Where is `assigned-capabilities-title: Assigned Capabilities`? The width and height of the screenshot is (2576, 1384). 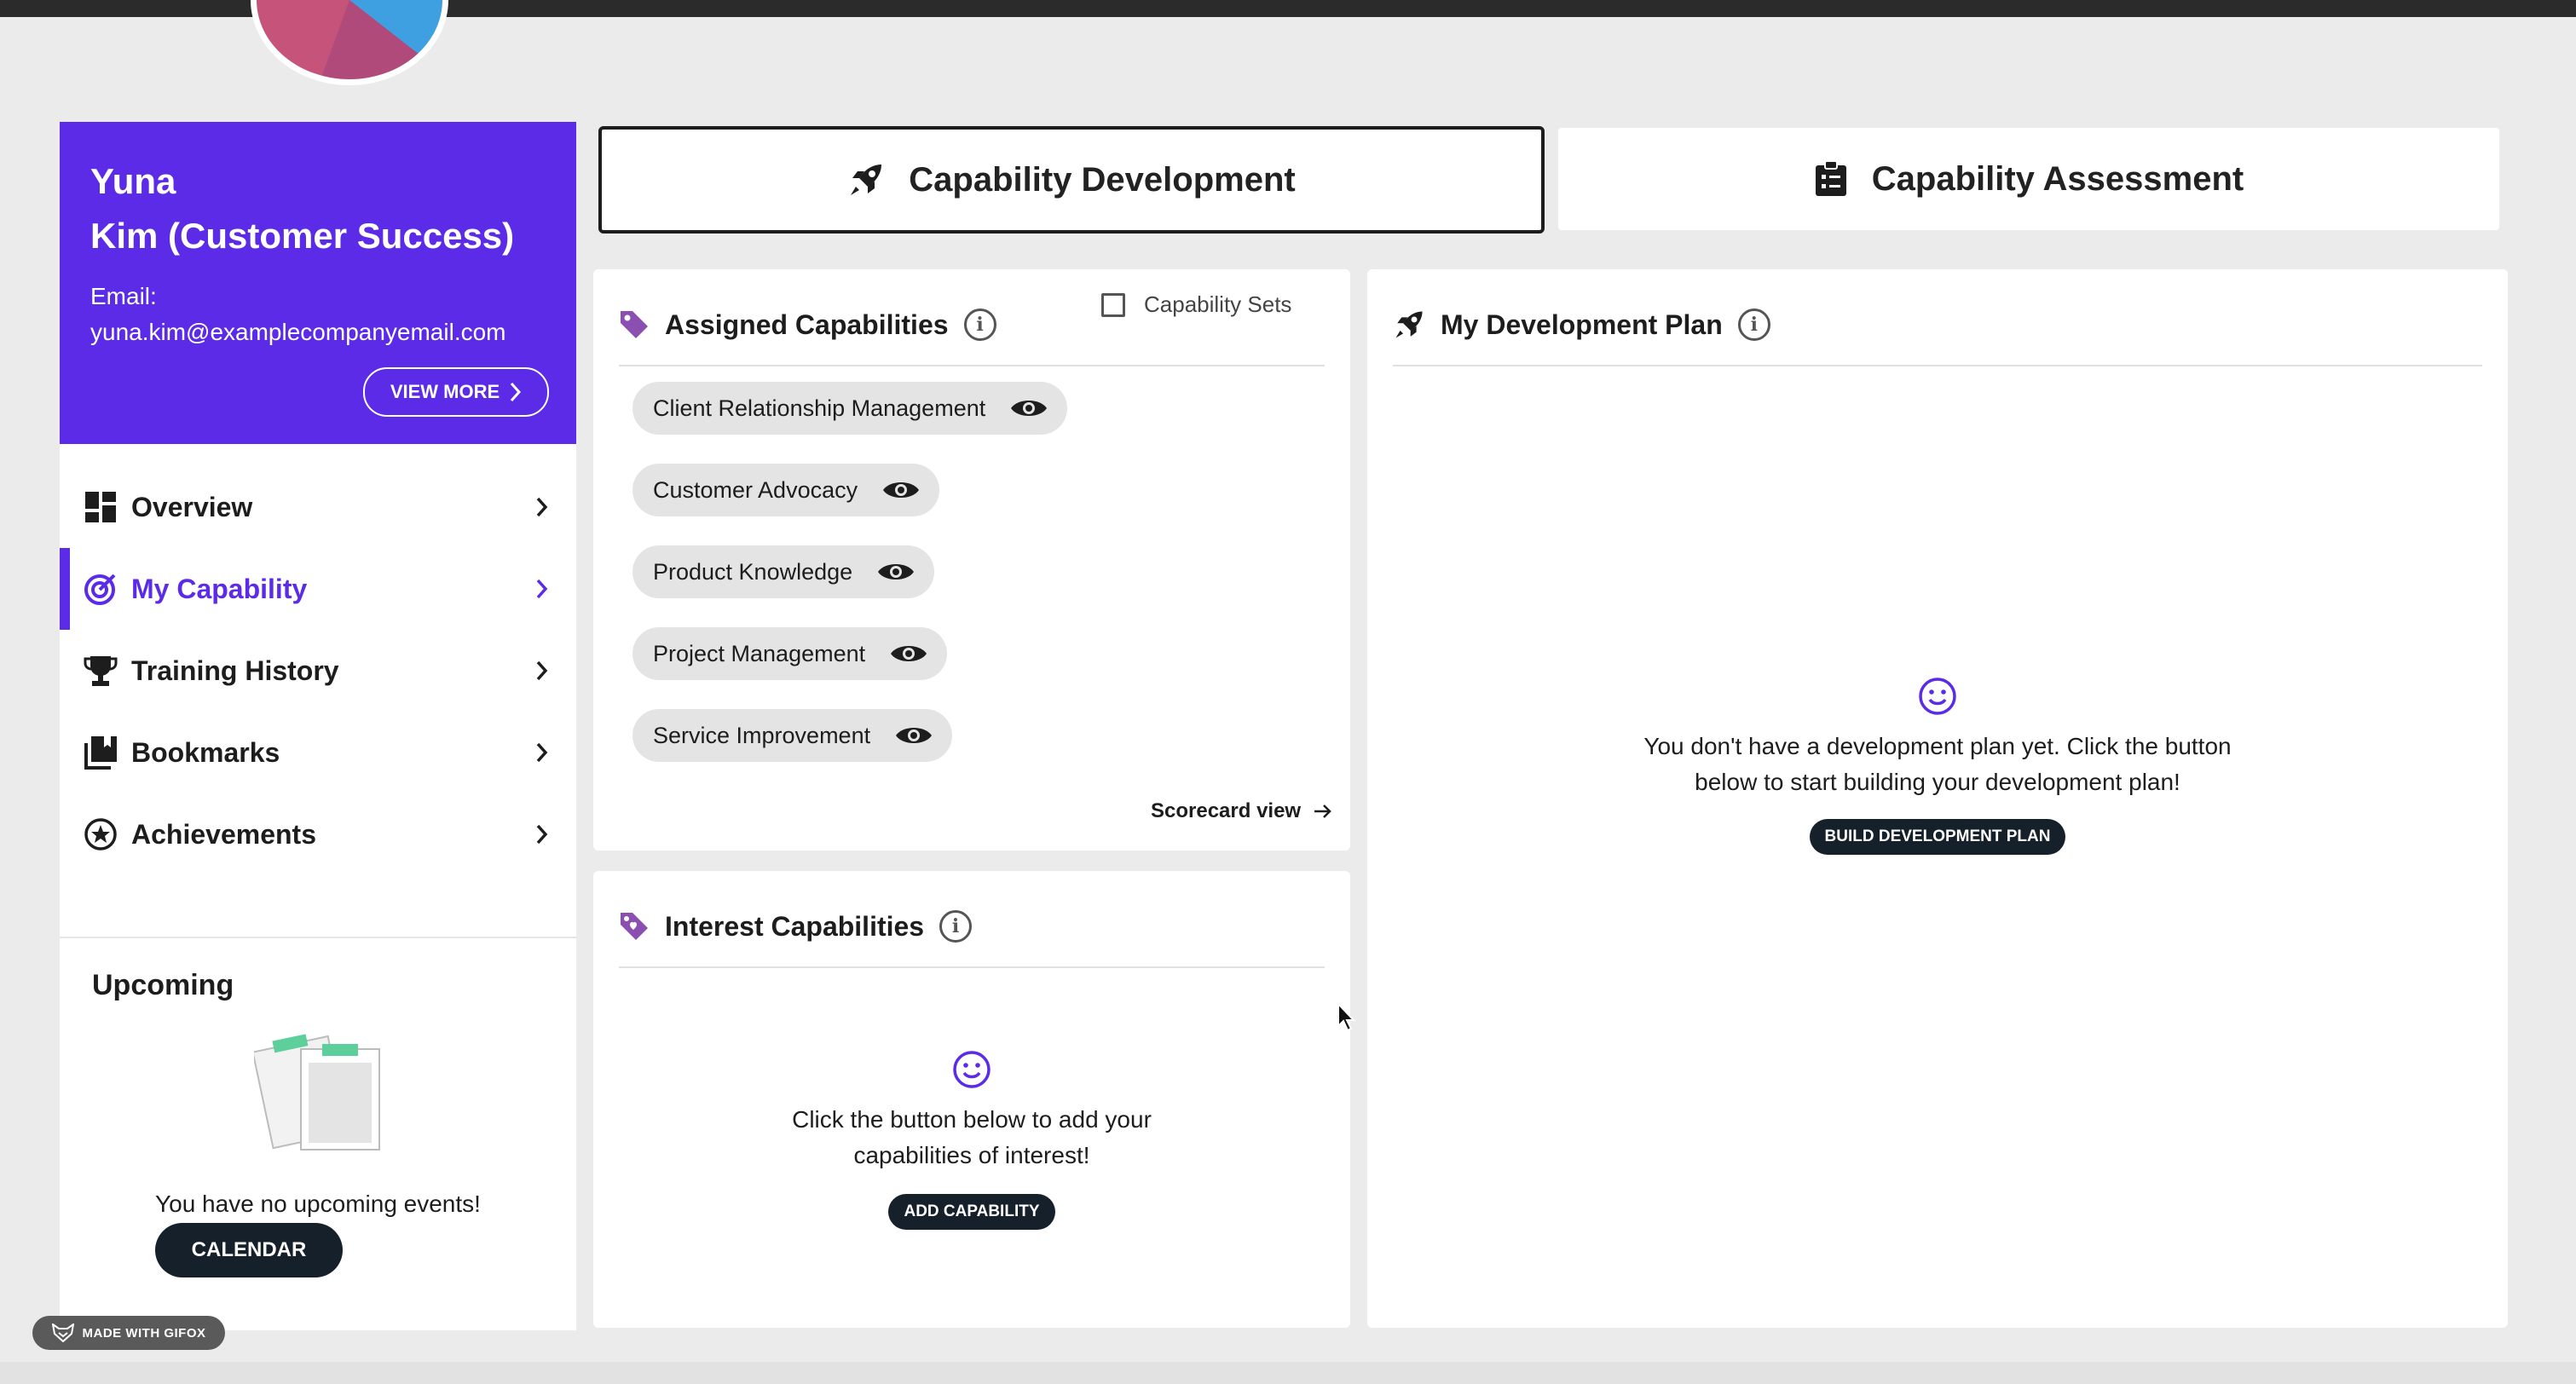 assigned-capabilities-title: Assigned Capabilities is located at coordinates (807, 324).